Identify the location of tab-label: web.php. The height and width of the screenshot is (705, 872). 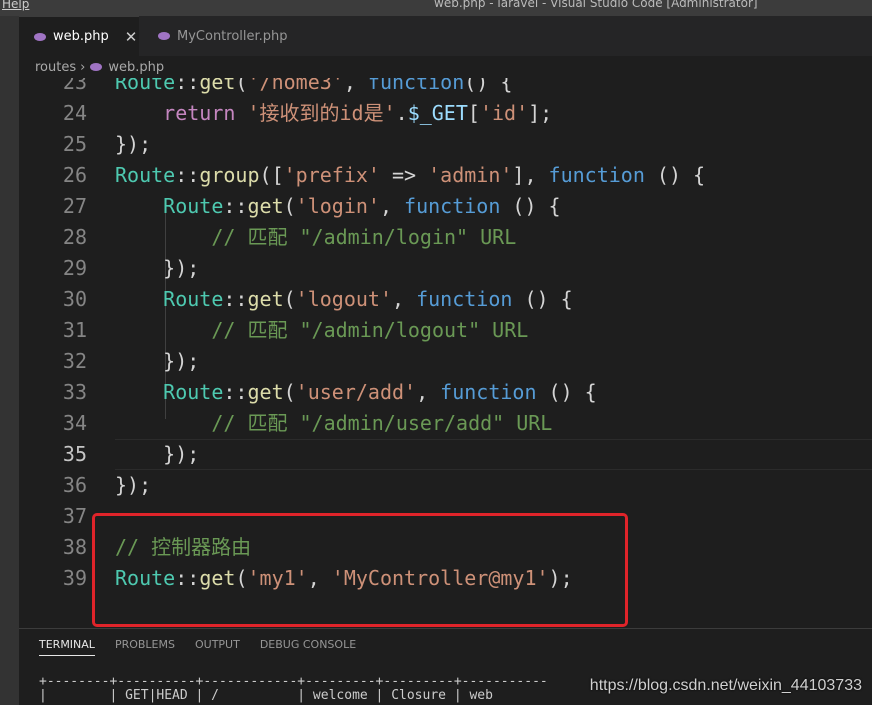
(81, 36).